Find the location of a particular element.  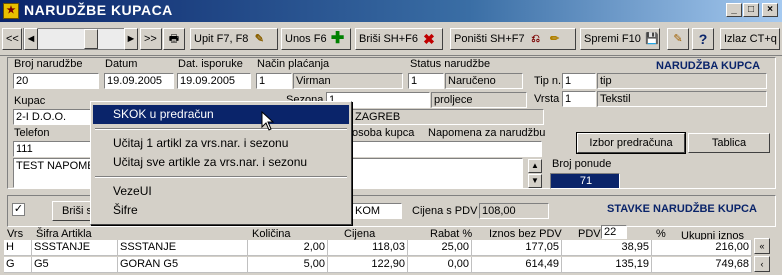

record-navigator is located at coordinates (80, 39).